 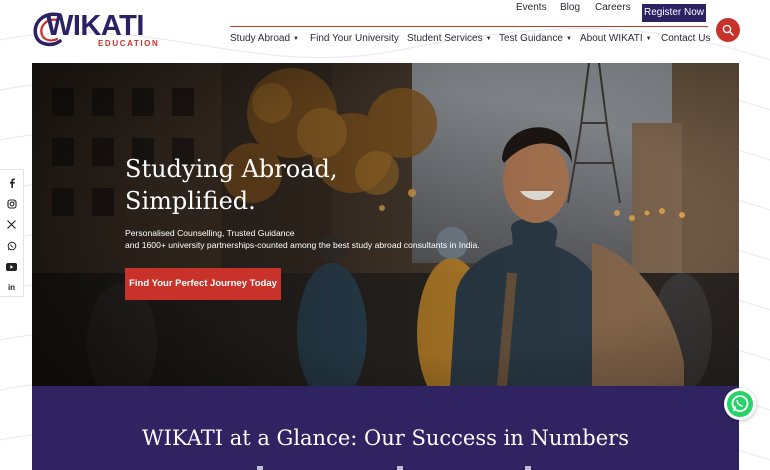 I want to click on stats-decorative-glyphs, so click(x=394, y=468).